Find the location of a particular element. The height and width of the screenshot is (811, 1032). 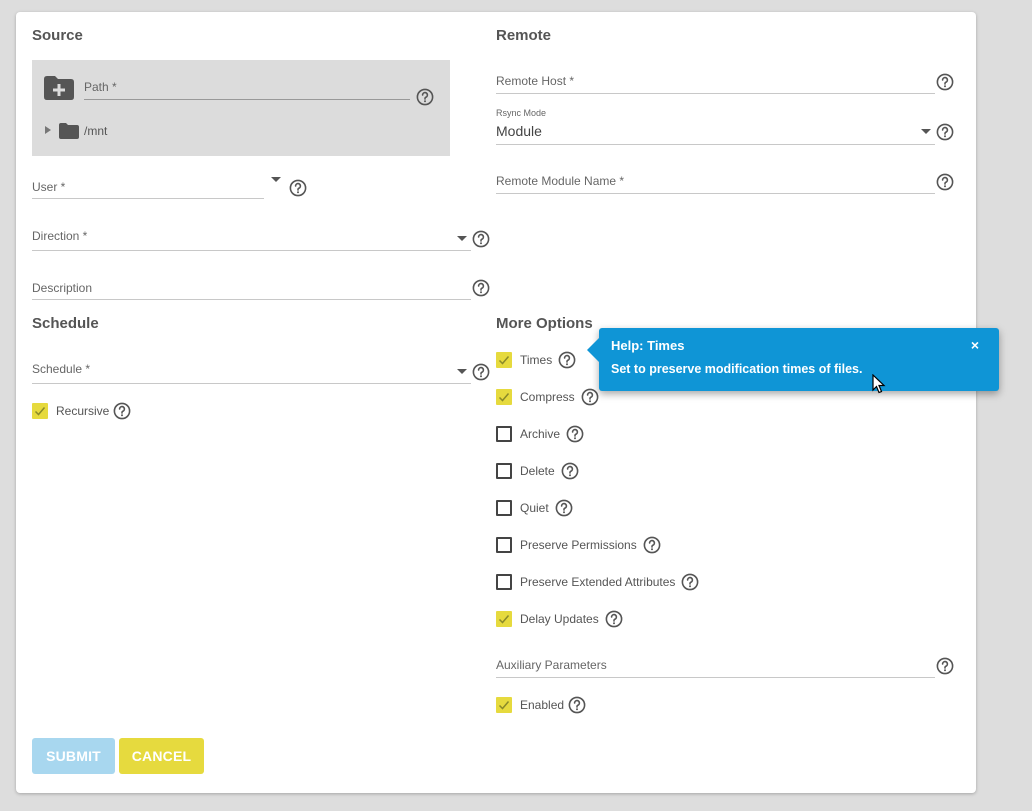

path-help-icon is located at coordinates (425, 97).